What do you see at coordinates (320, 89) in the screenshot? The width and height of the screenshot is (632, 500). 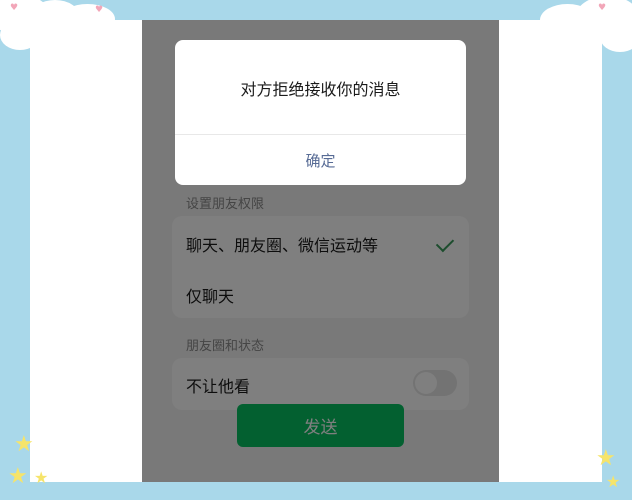 I see `dialog-message: 对方拒绝接收你的消息` at bounding box center [320, 89].